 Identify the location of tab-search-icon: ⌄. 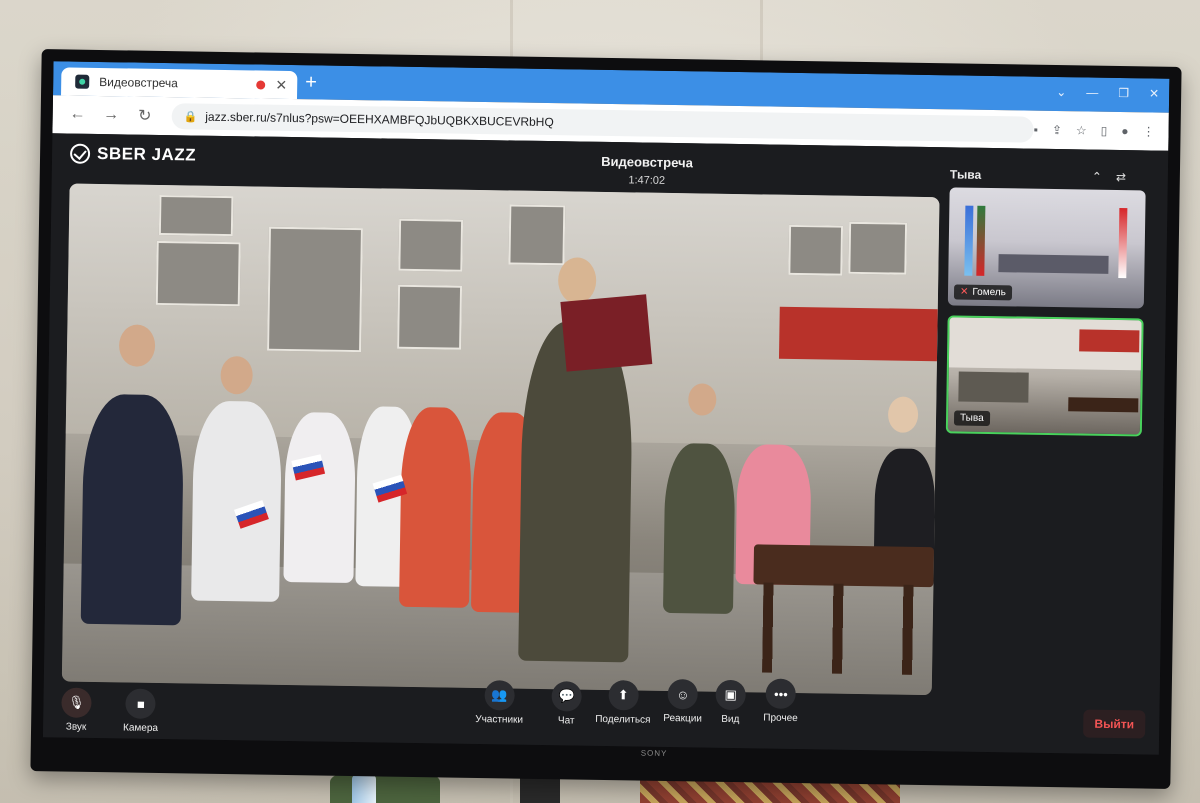
(1061, 92).